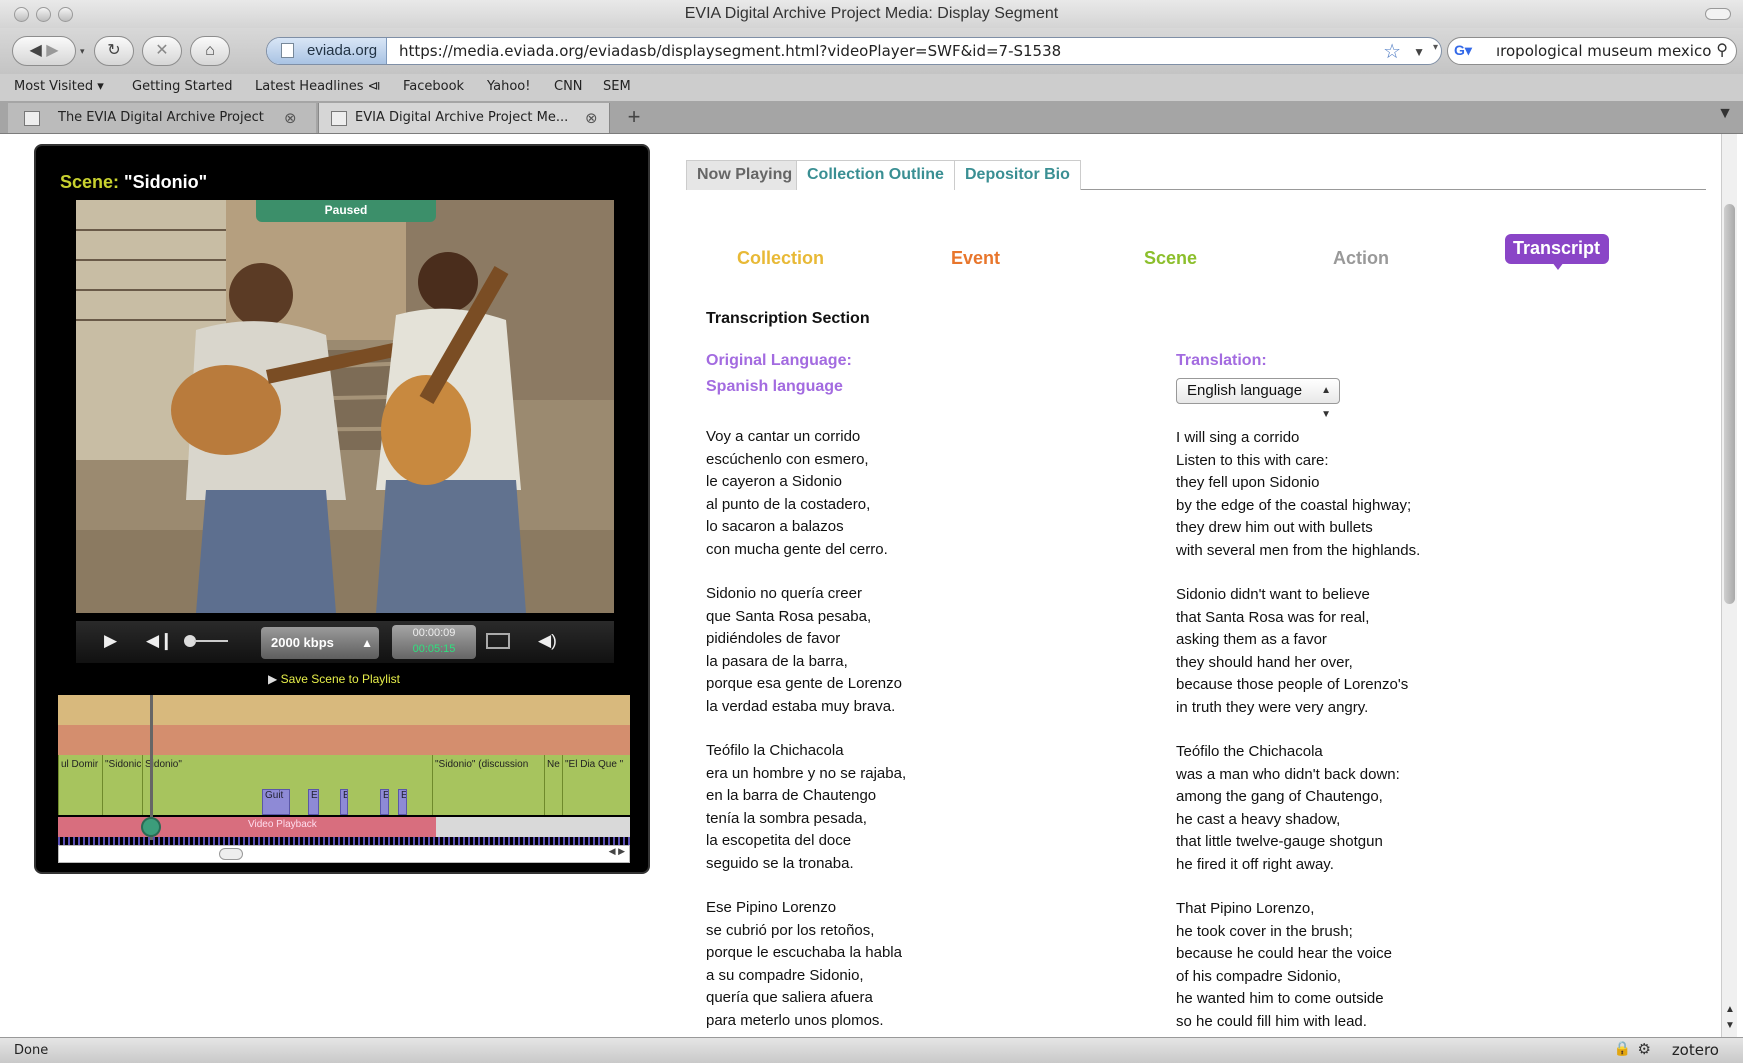 The image size is (1743, 1063). What do you see at coordinates (634, 118) in the screenshot?
I see `new-tab-button: +` at bounding box center [634, 118].